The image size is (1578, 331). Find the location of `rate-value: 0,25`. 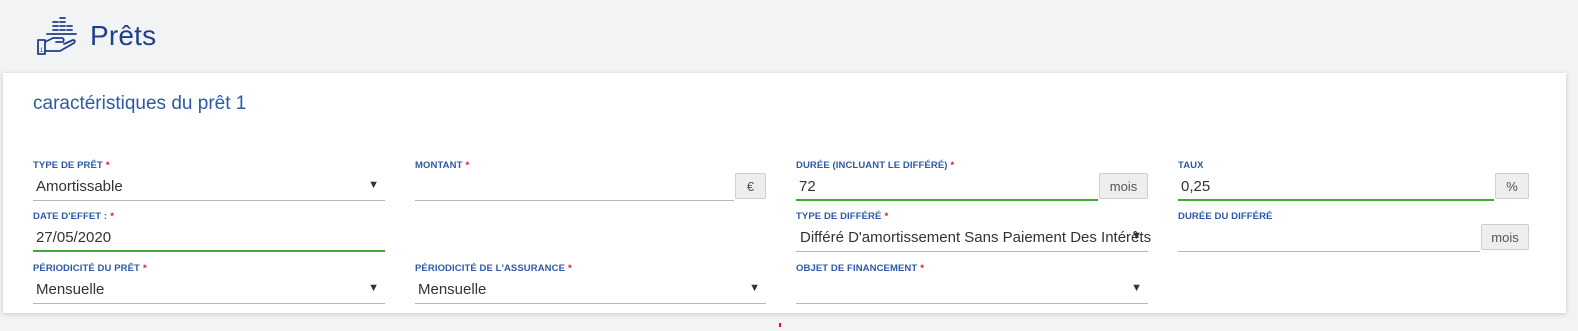

rate-value: 0,25 is located at coordinates (1196, 186).